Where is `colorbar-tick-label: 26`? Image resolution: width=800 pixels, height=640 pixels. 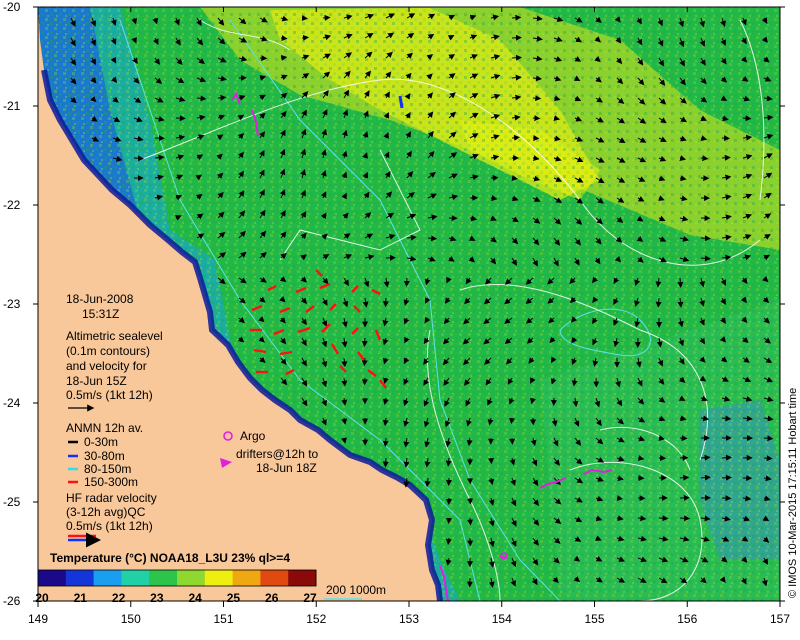
colorbar-tick-label: 26 is located at coordinates (272, 598).